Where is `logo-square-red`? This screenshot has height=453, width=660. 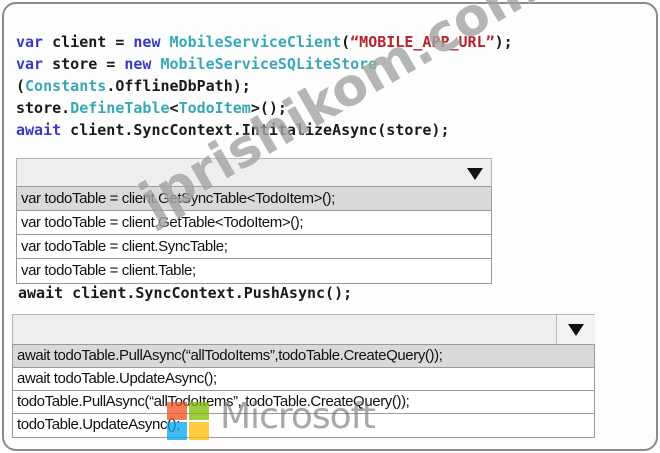
logo-square-red is located at coordinates (177, 411).